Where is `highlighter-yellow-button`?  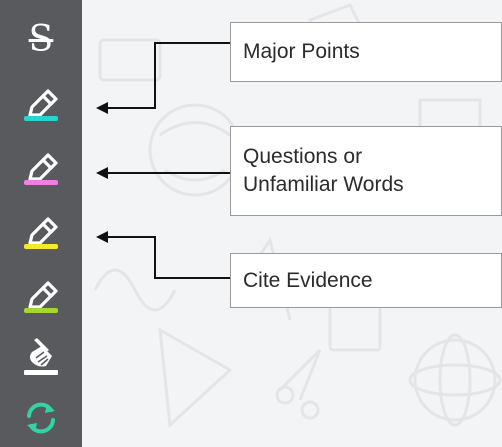 highlighter-yellow-button is located at coordinates (41, 230).